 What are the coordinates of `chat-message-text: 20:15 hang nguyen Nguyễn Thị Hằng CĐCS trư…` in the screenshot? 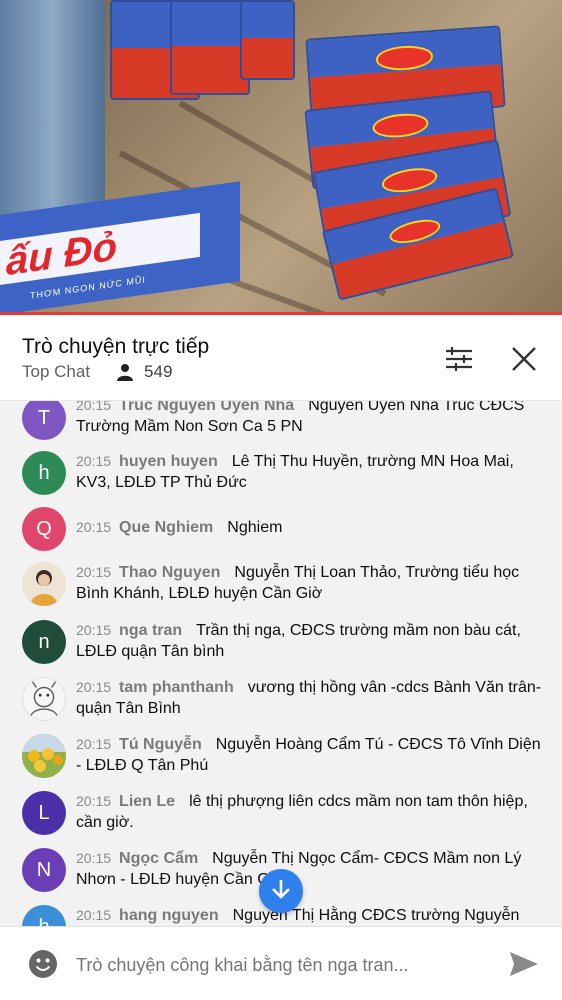 It's located at (311, 915).